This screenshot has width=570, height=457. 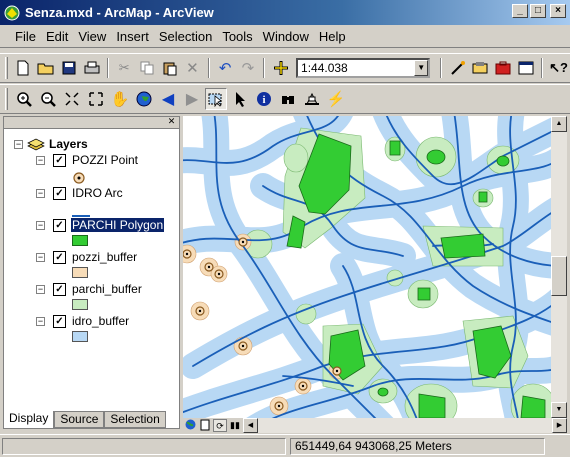 What do you see at coordinates (216, 99) in the screenshot?
I see `select-features-icon` at bounding box center [216, 99].